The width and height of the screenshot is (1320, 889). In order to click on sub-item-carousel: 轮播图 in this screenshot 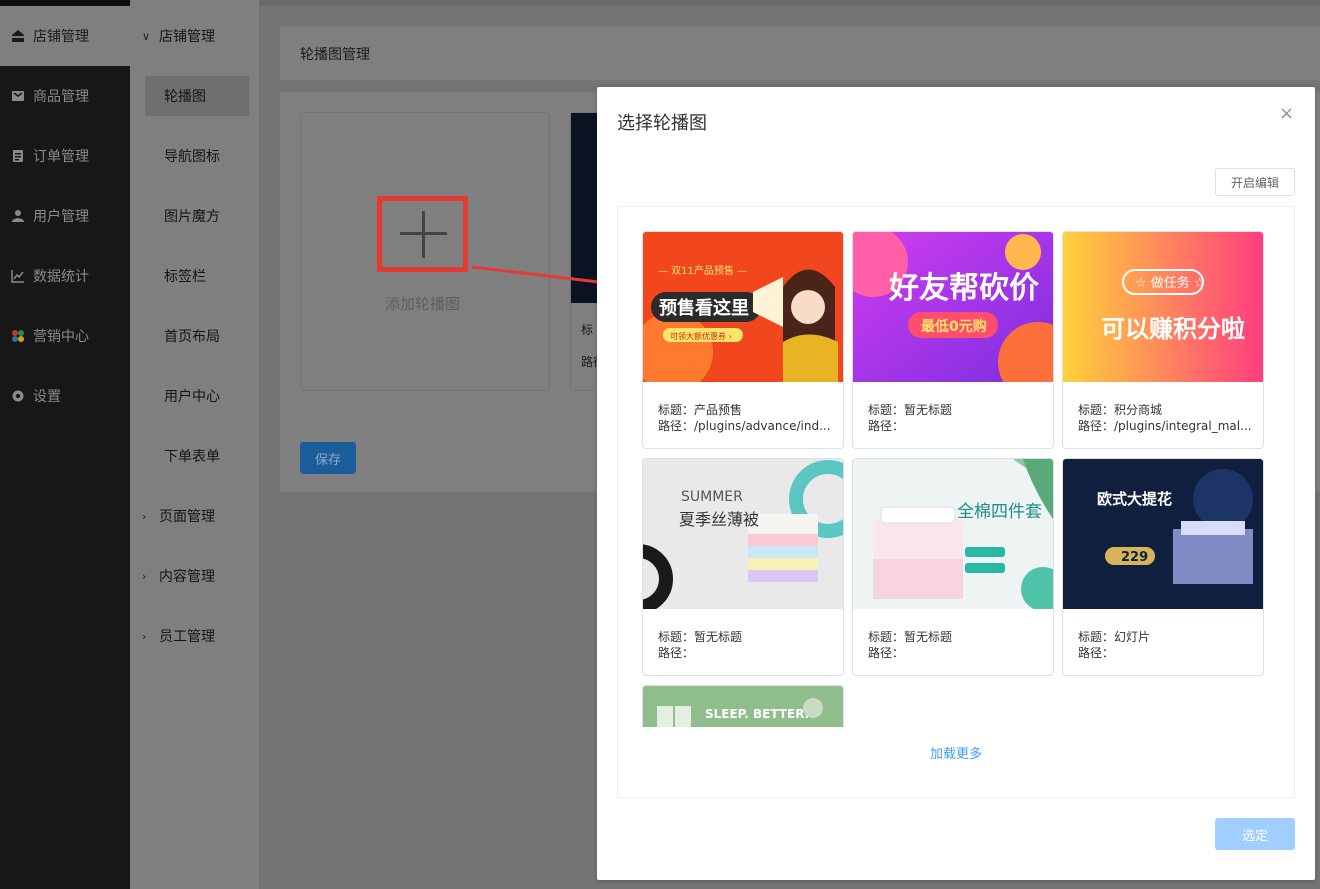, I will do `click(185, 97)`.